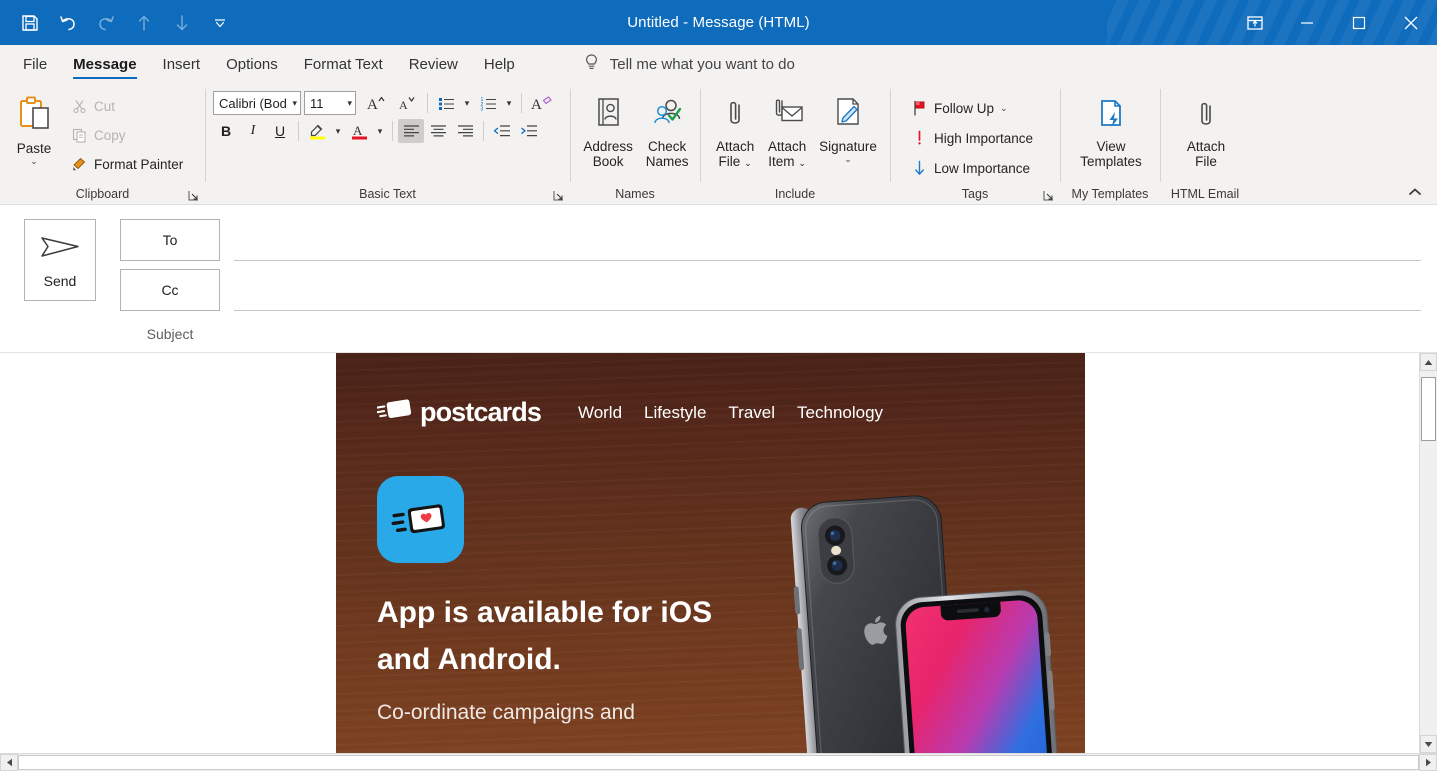 This screenshot has height=772, width=1437. I want to click on underline-label: U, so click(280, 131).